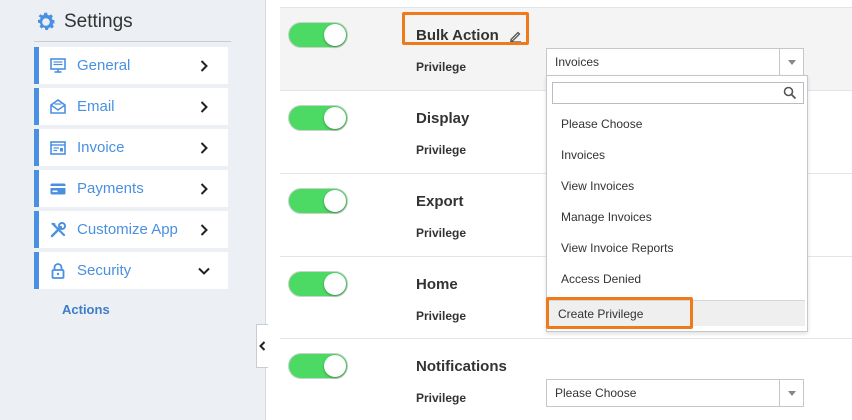 This screenshot has height=420, width=852. What do you see at coordinates (440, 201) in the screenshot?
I see `module-title: Export` at bounding box center [440, 201].